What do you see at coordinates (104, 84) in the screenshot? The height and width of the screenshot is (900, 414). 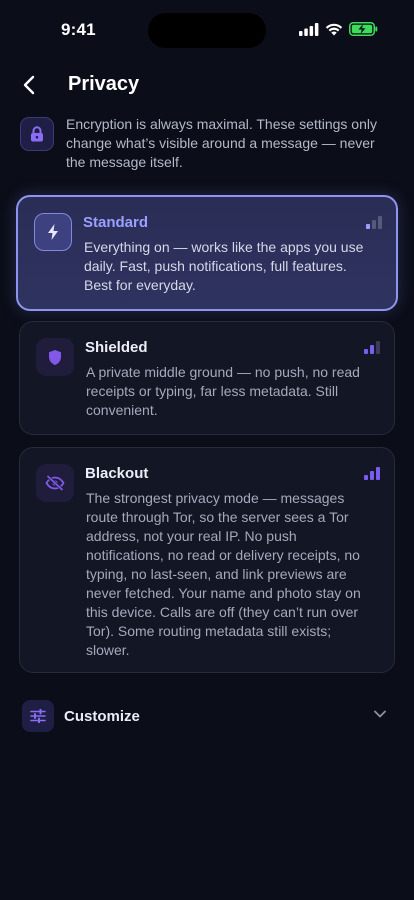 I see `page-title: Privacy` at bounding box center [104, 84].